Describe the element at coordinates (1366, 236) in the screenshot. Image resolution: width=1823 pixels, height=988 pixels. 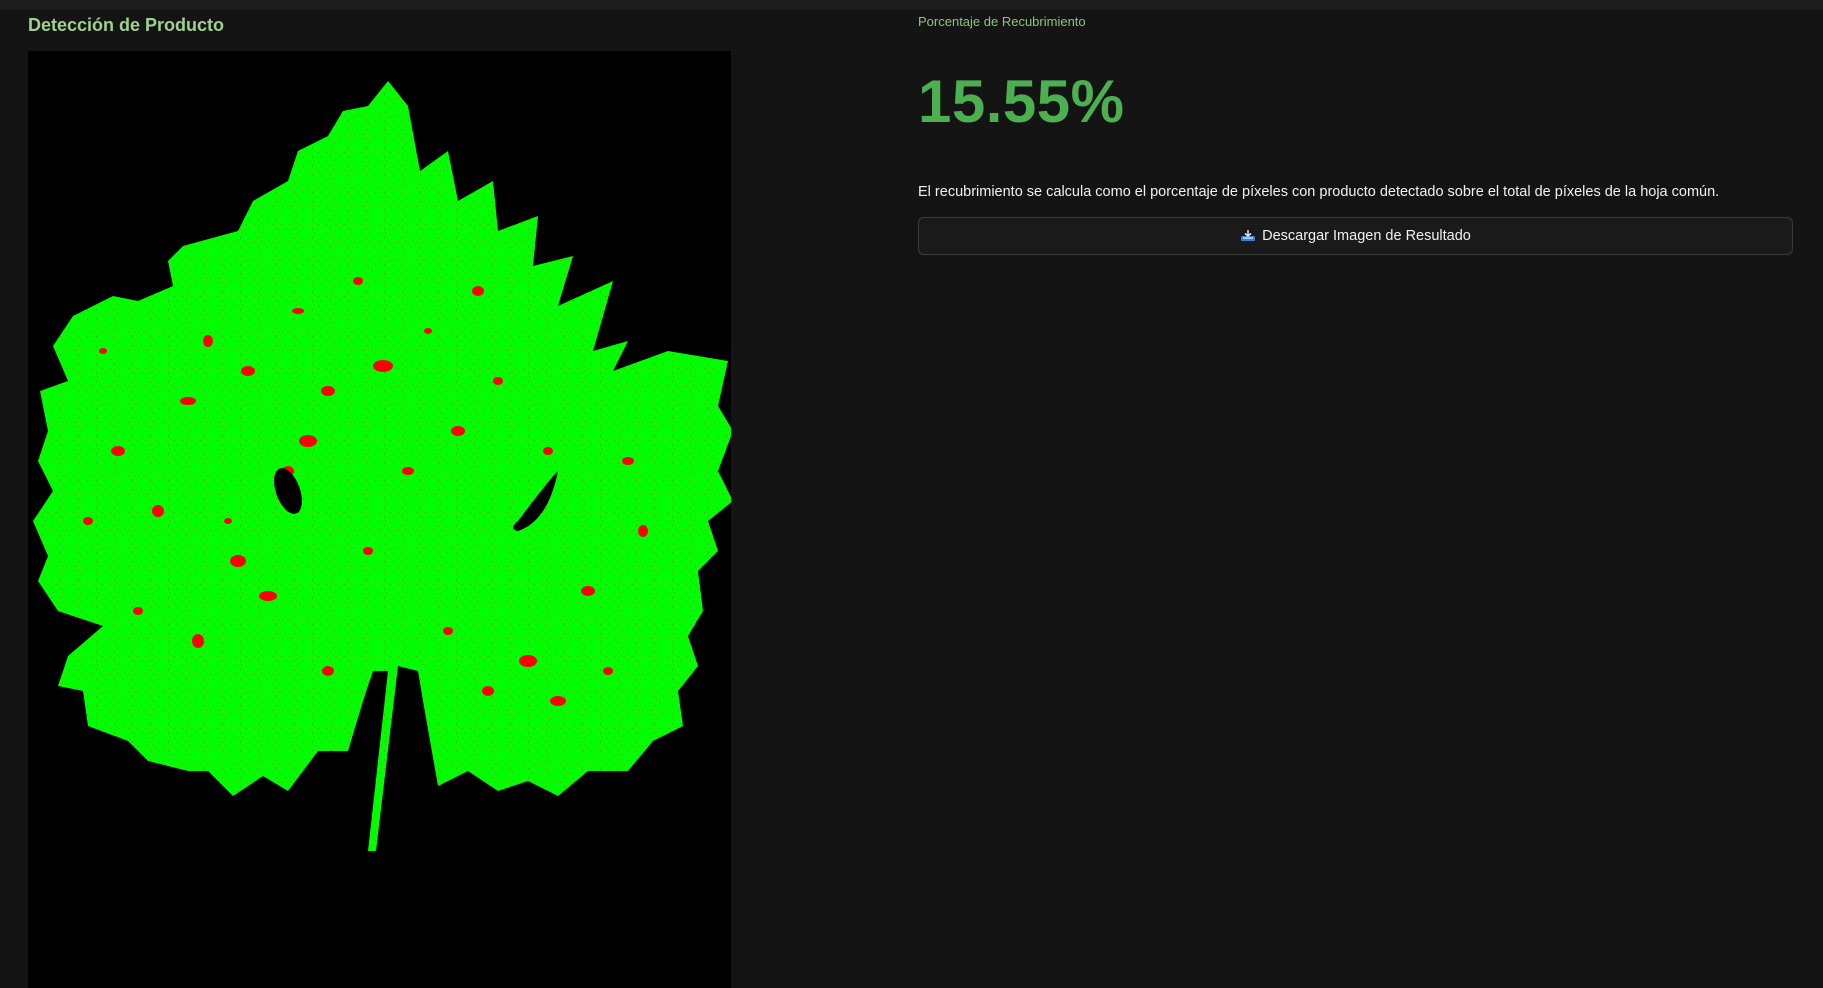
I see `download-button-label: Descargar Imagen de Resultado` at that location.